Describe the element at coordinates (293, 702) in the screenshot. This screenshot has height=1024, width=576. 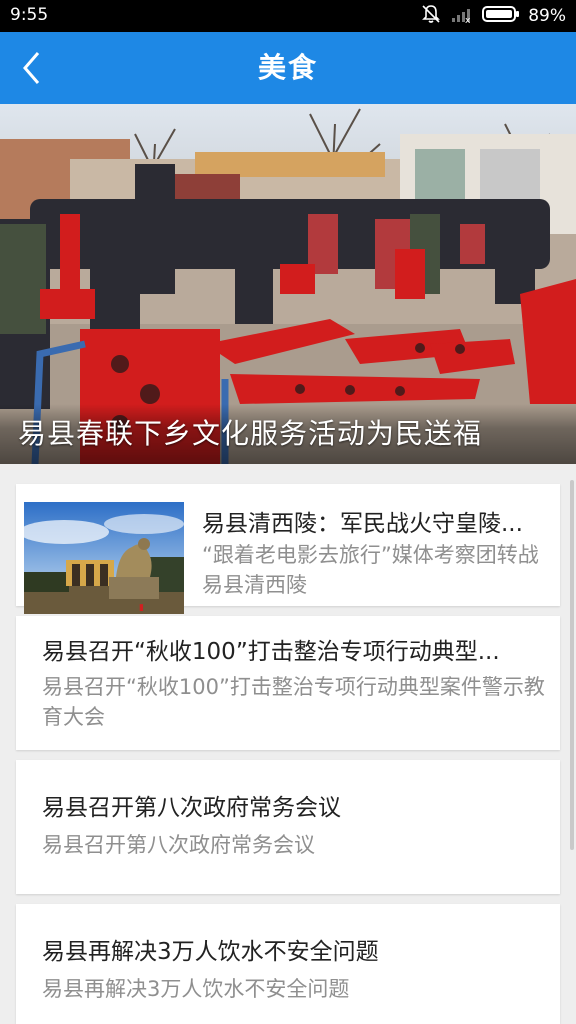
I see `news-summary: 易县召开“秋收100”打击整治专项行动典型案件警示教育大会` at that location.